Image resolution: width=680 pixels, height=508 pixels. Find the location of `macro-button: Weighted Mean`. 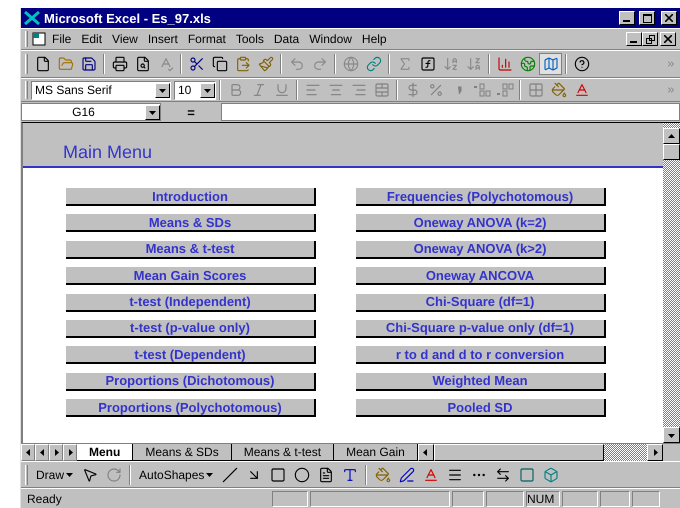

macro-button: Weighted Mean is located at coordinates (481, 381).